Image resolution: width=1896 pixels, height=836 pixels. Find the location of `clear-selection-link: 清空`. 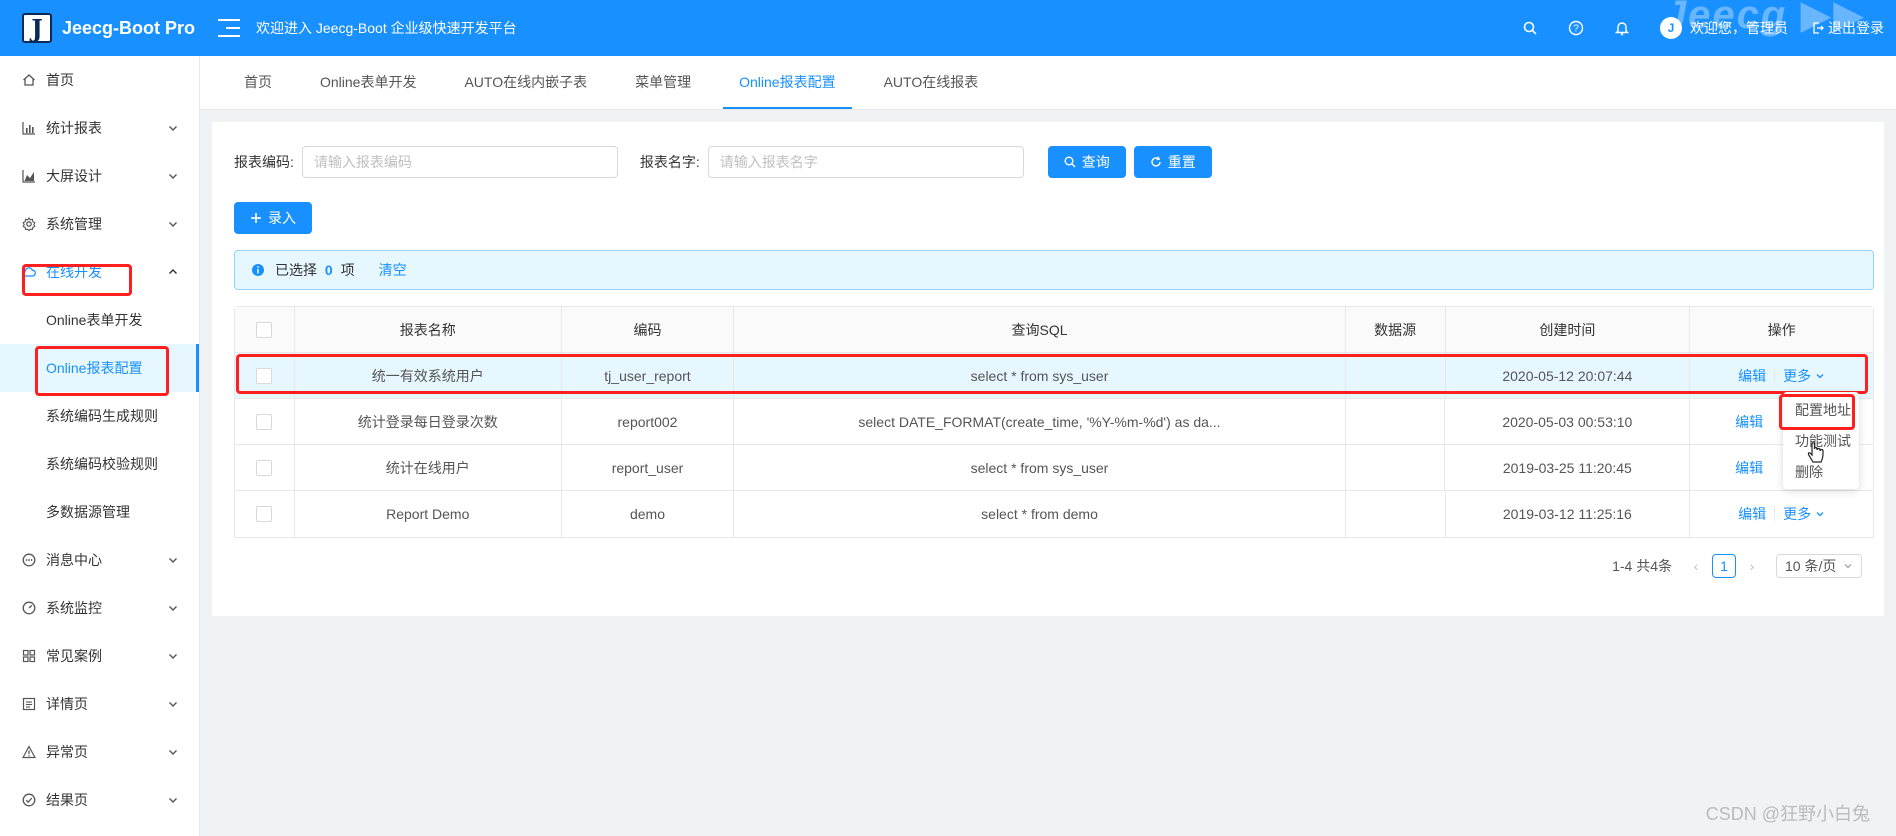

clear-selection-link: 清空 is located at coordinates (393, 270).